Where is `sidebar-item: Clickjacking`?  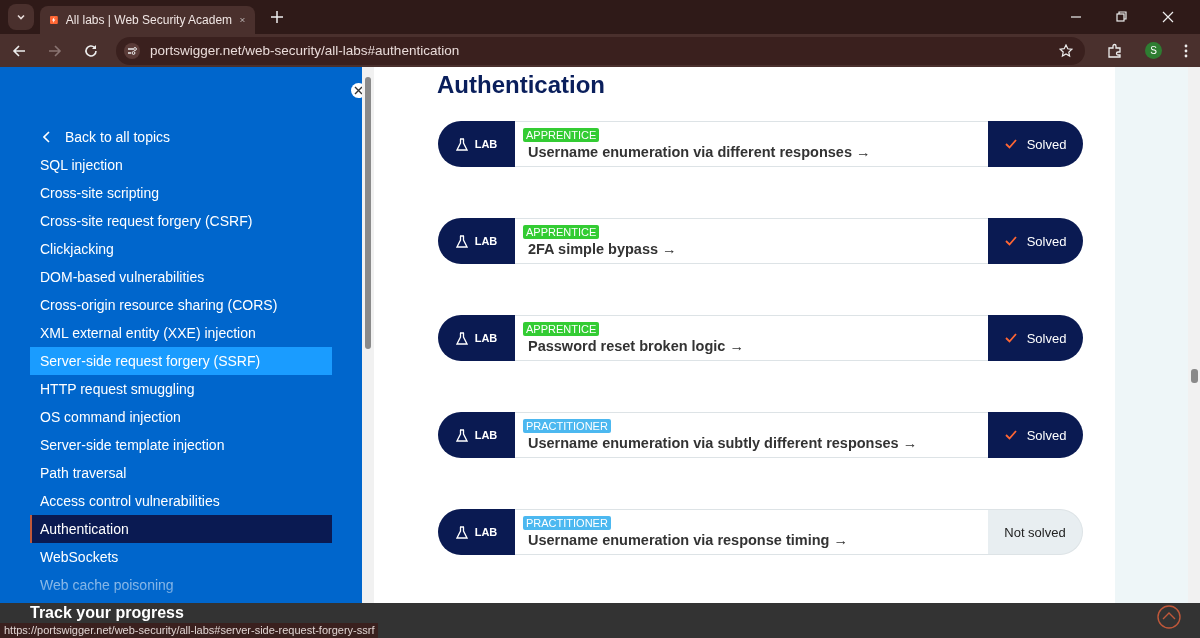 sidebar-item: Clickjacking is located at coordinates (181, 249).